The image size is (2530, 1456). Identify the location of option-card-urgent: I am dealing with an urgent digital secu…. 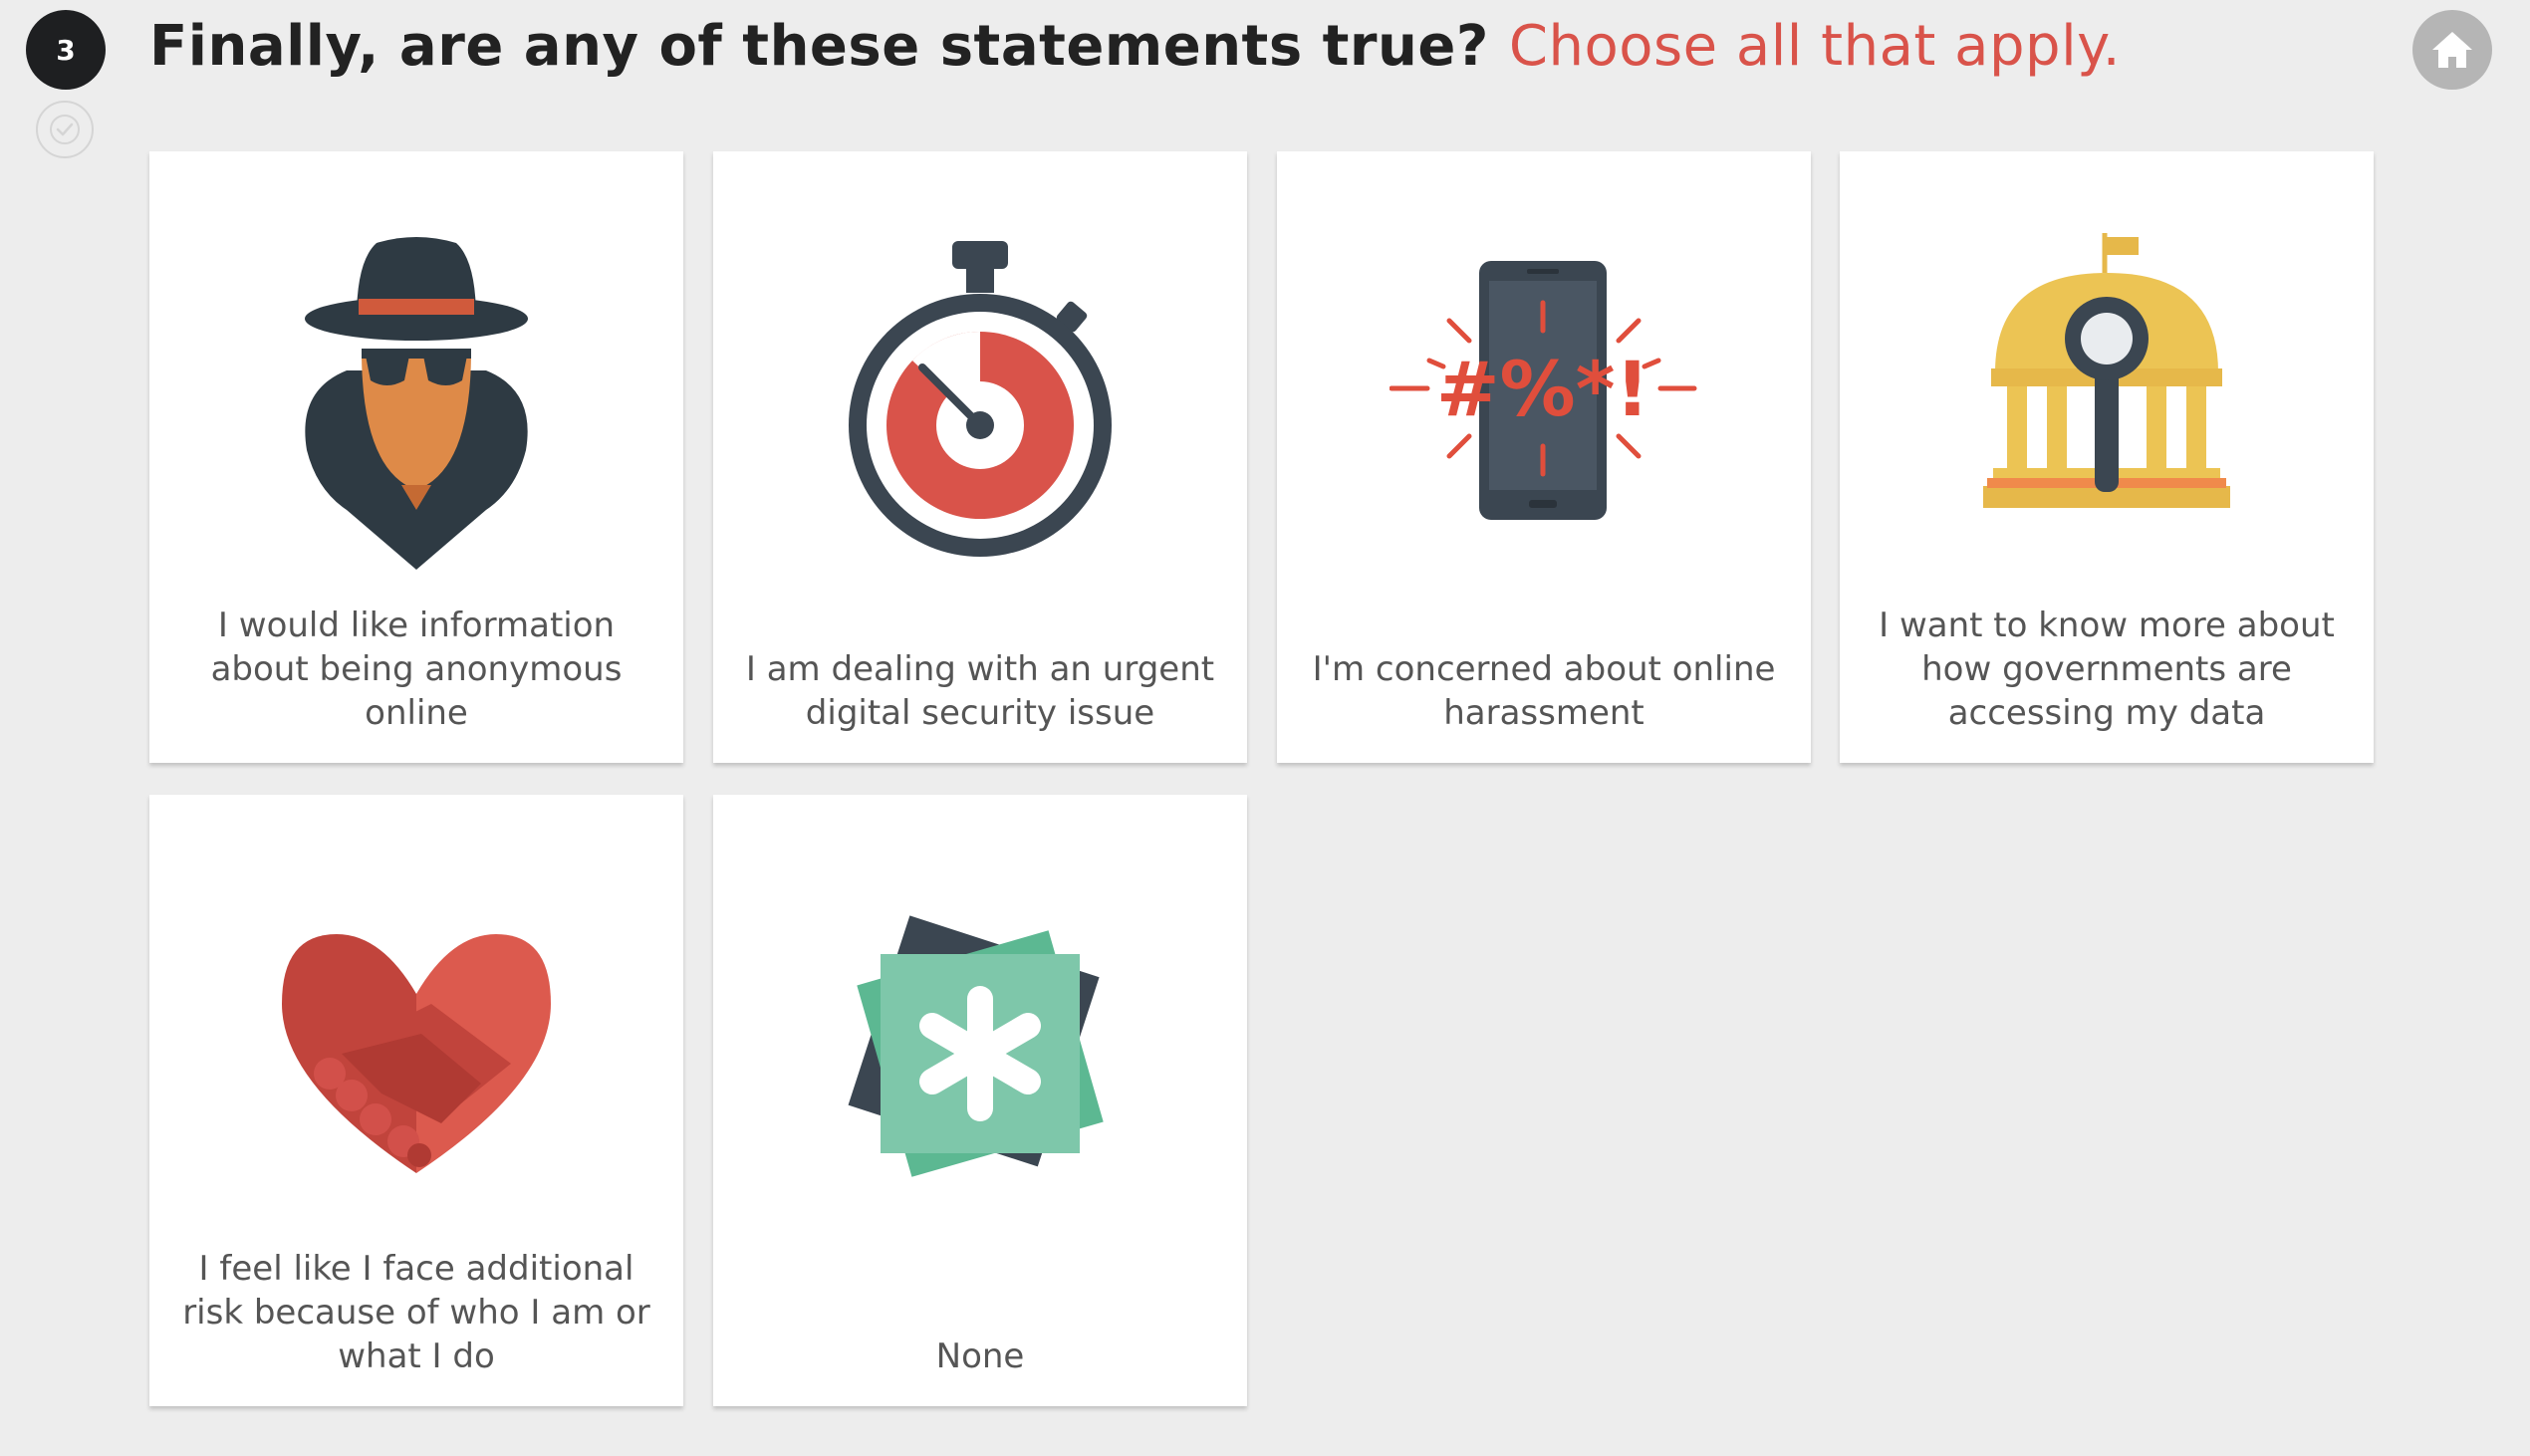
(980, 457).